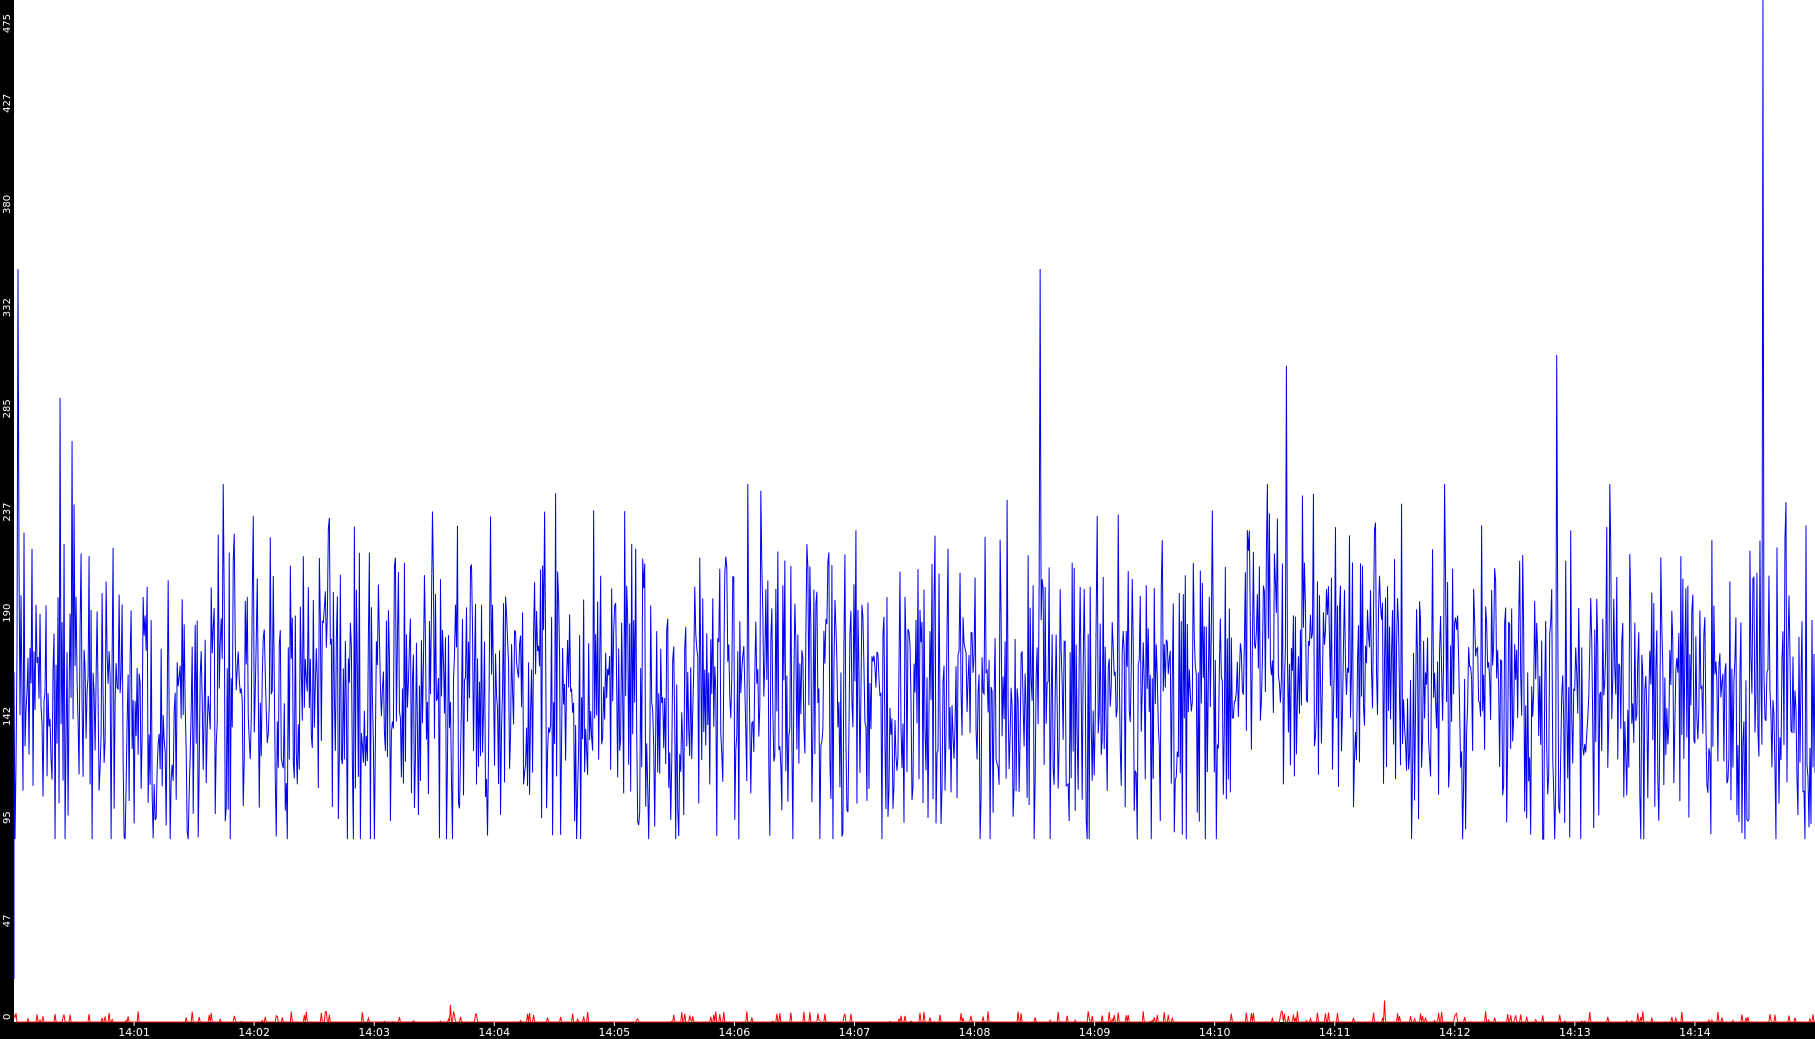  I want to click on y-tick-label: 332, so click(7, 307).